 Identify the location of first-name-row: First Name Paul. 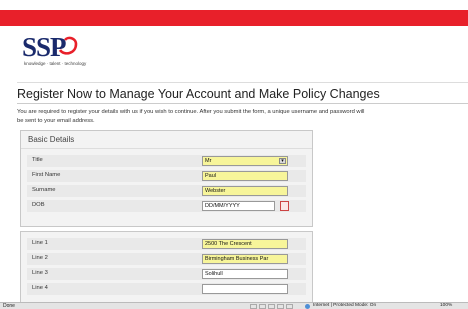
(166, 176).